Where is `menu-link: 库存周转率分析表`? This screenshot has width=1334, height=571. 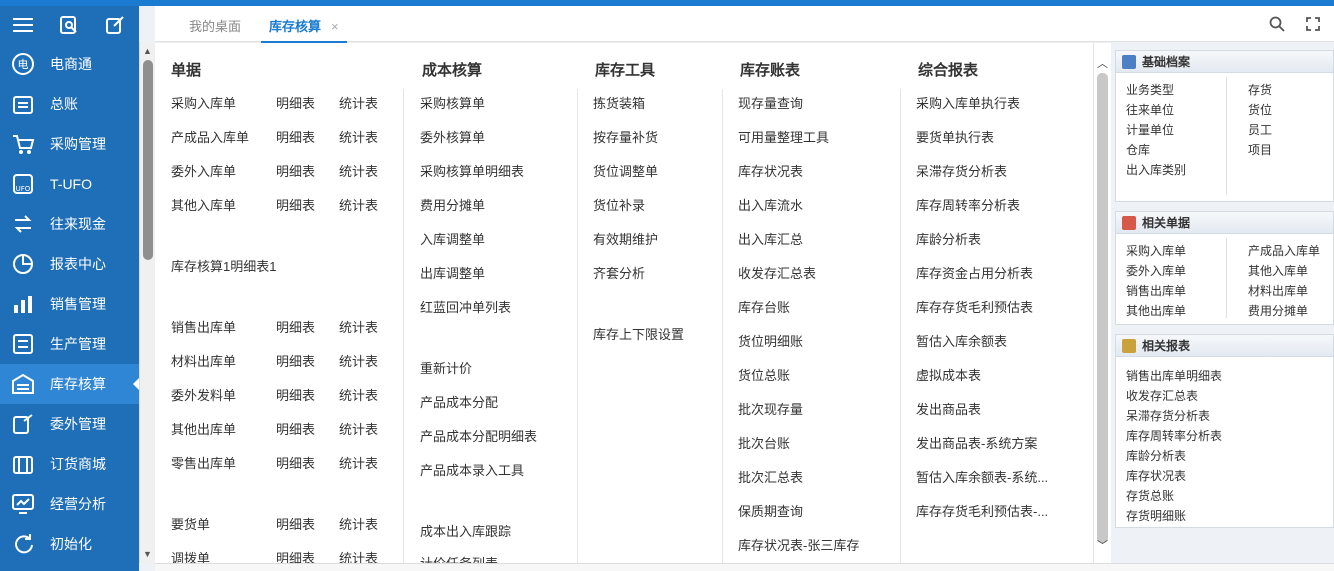 menu-link: 库存周转率分析表 is located at coordinates (968, 204).